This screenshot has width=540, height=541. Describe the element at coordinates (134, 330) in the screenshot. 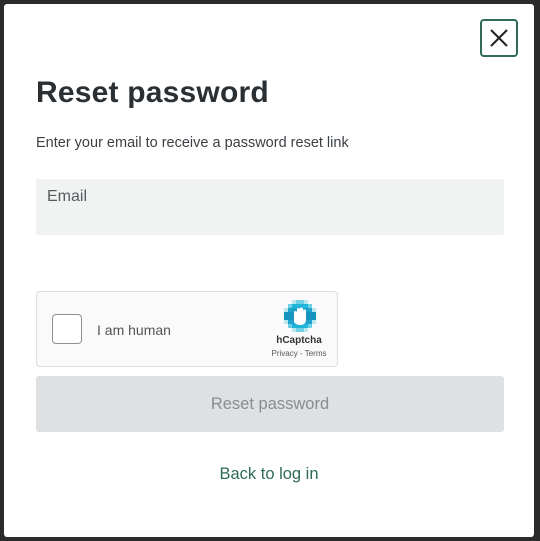

I see `captcha-label: I am human` at that location.